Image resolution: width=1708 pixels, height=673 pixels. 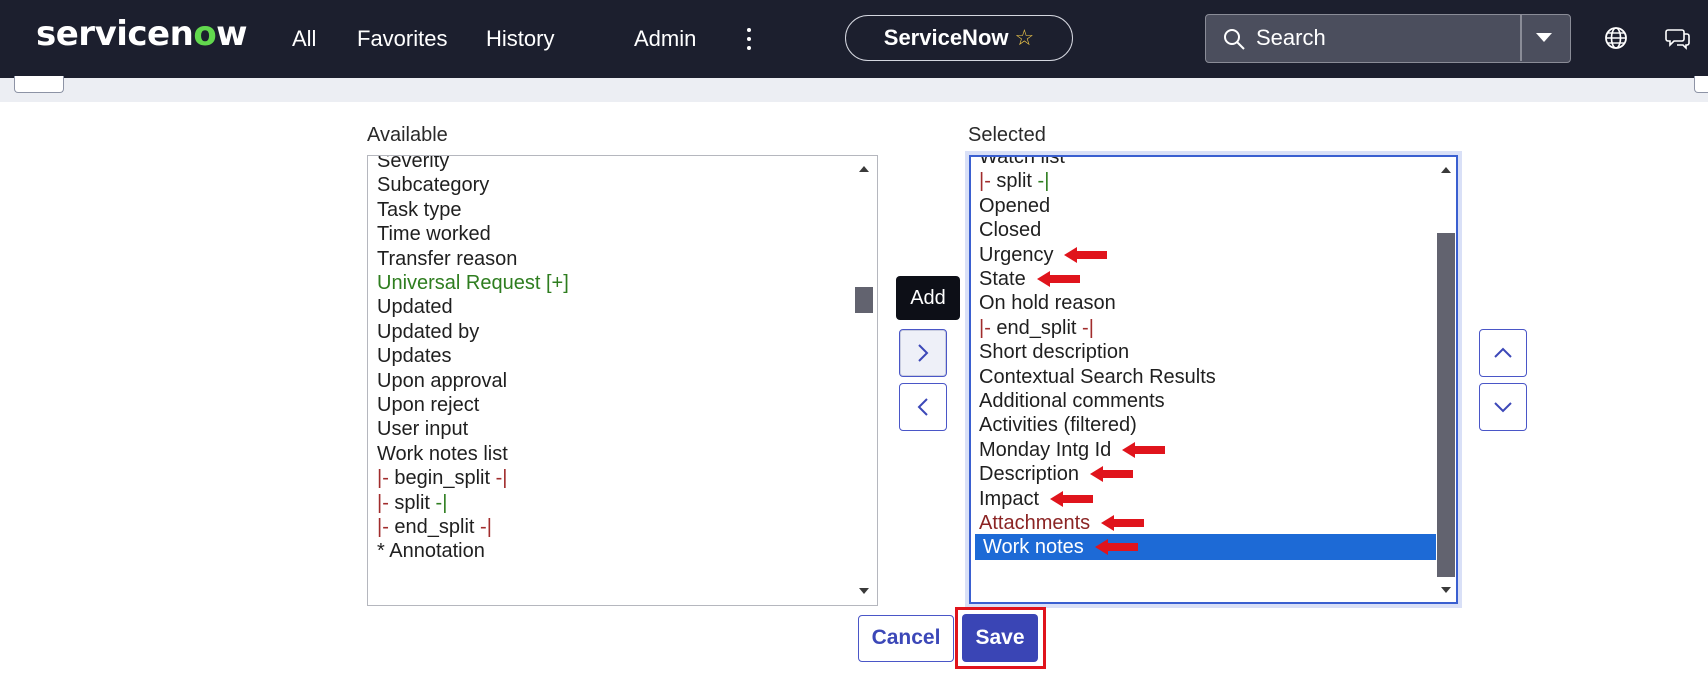 What do you see at coordinates (1205, 547) in the screenshot?
I see `selected-item-highlighted: Work notes` at bounding box center [1205, 547].